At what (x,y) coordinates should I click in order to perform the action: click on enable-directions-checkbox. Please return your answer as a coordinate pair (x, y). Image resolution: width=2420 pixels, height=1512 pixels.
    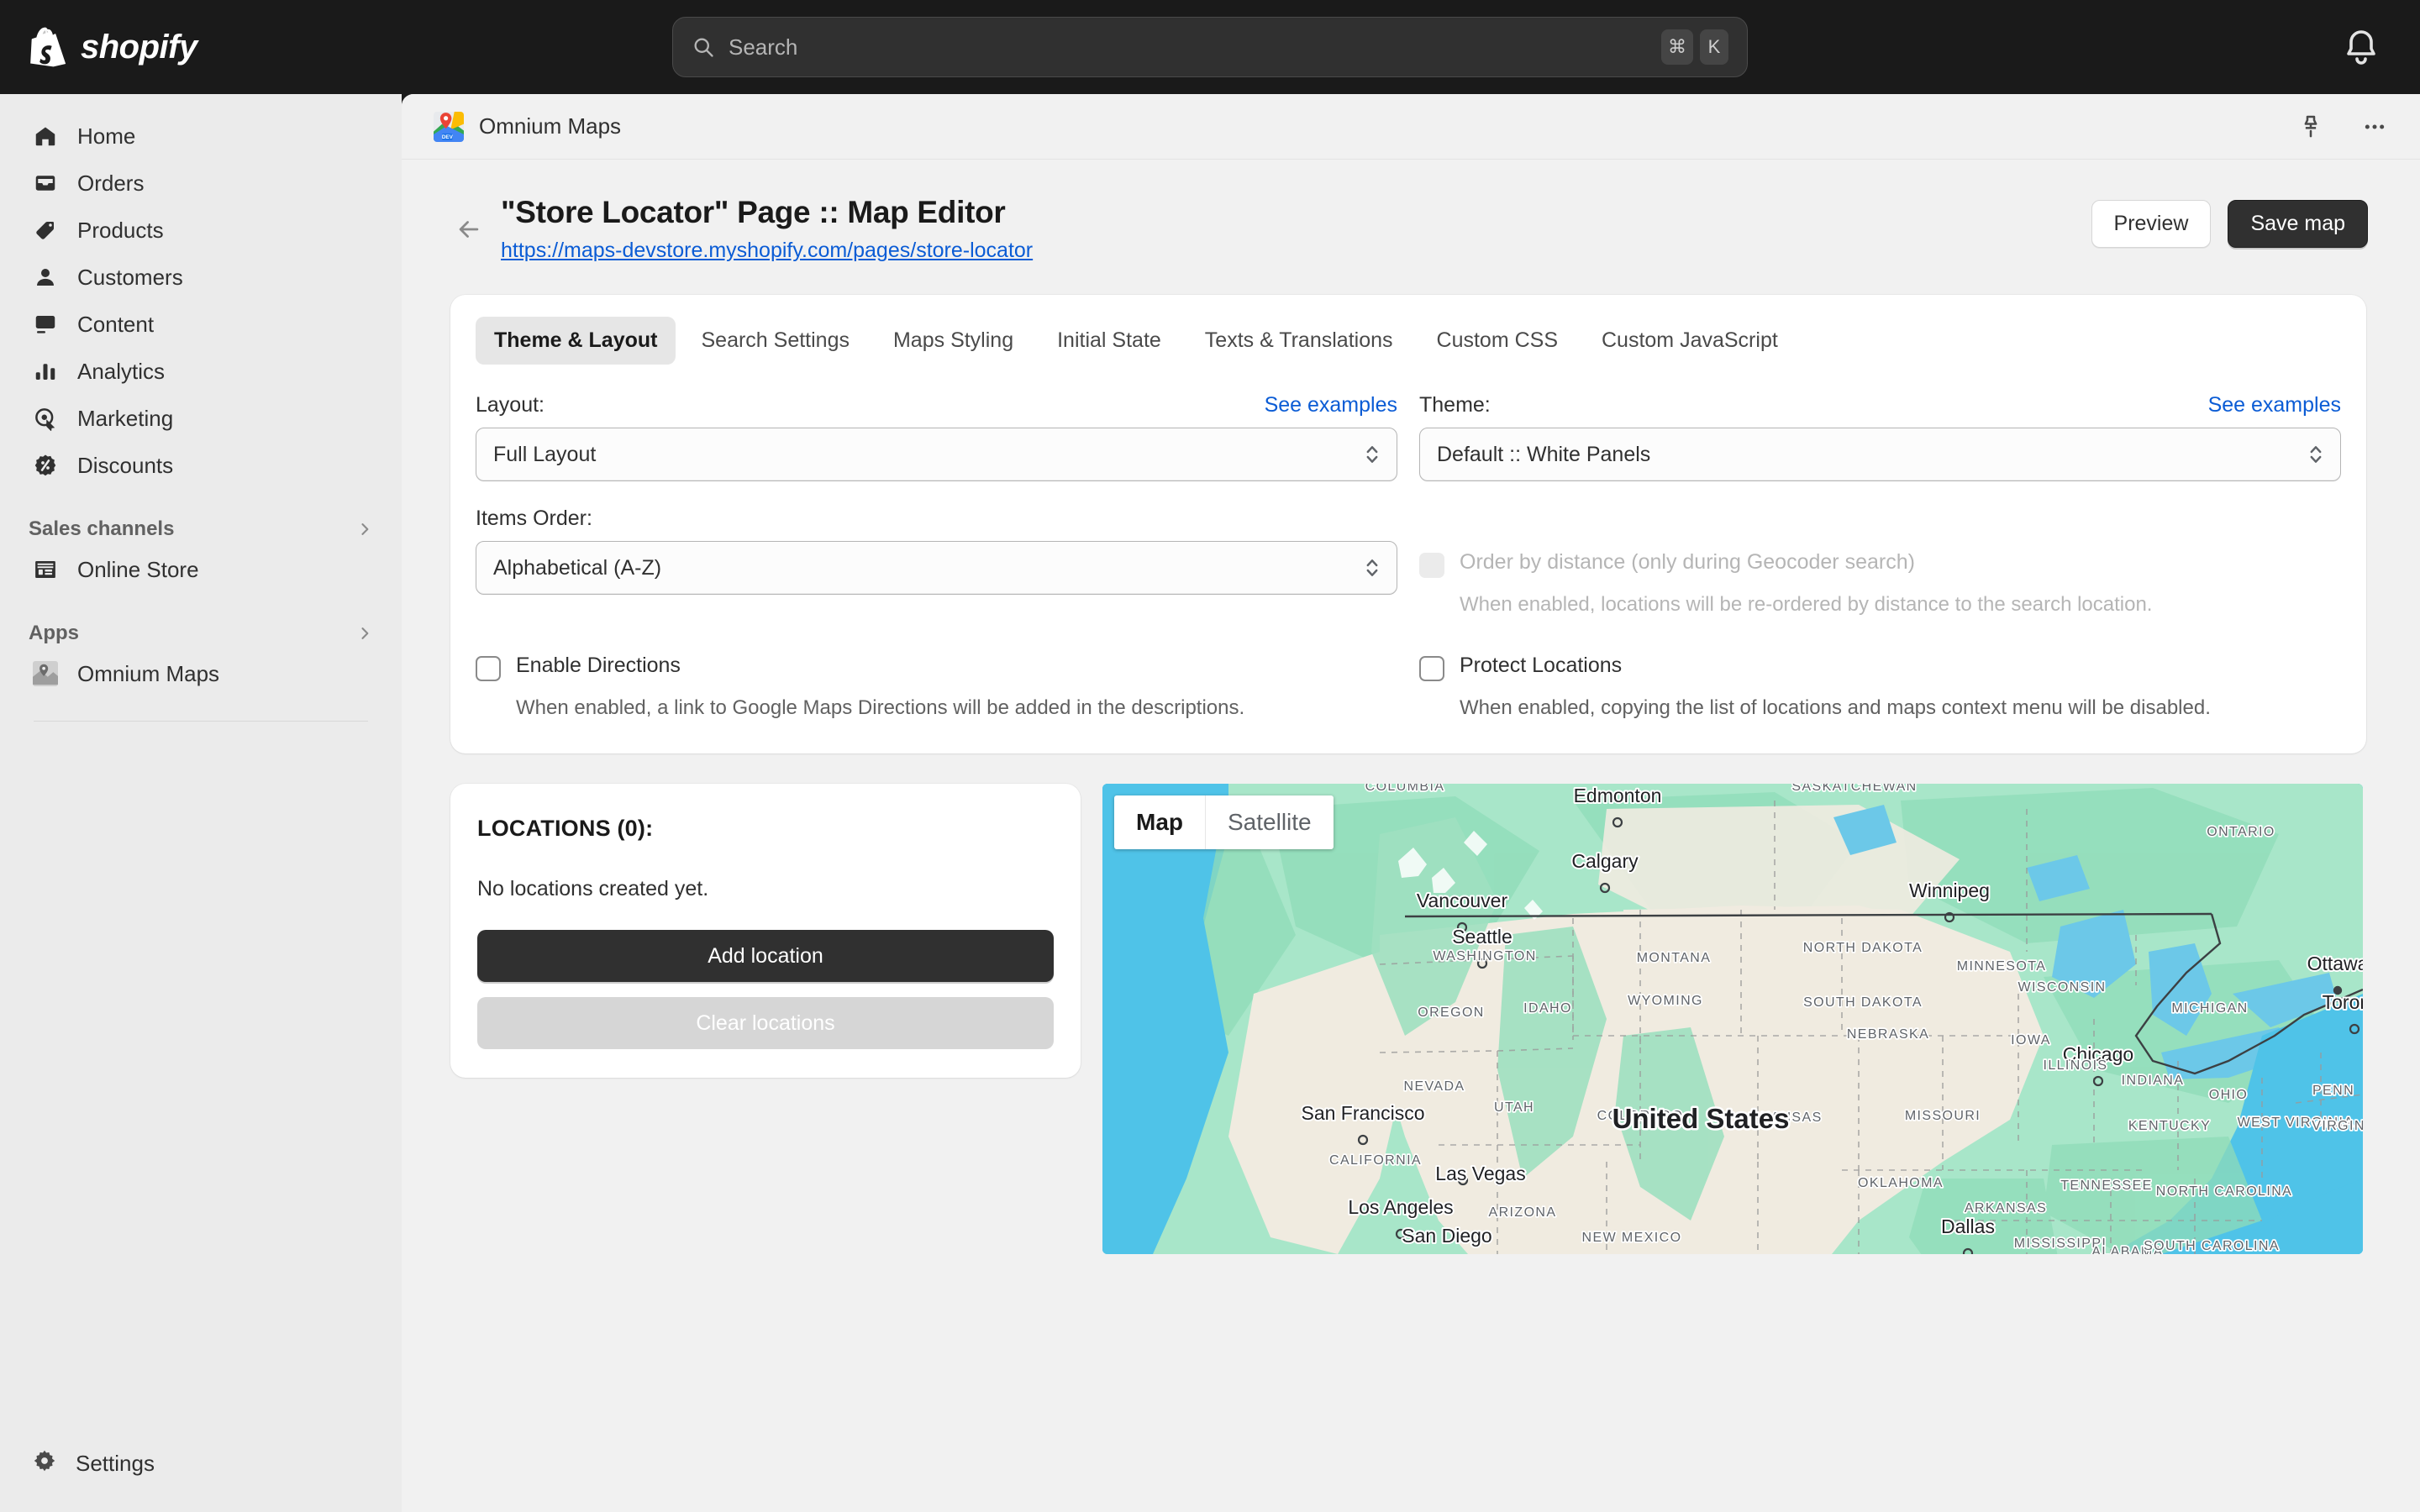
    Looking at the image, I should click on (488, 668).